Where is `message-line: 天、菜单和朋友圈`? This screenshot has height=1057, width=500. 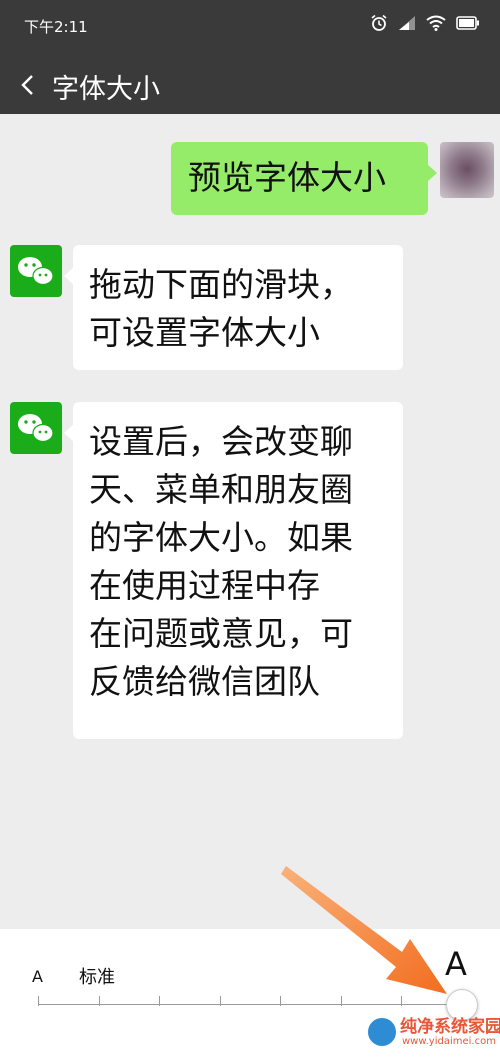
message-line: 天、菜单和朋友圈 is located at coordinates (221, 489).